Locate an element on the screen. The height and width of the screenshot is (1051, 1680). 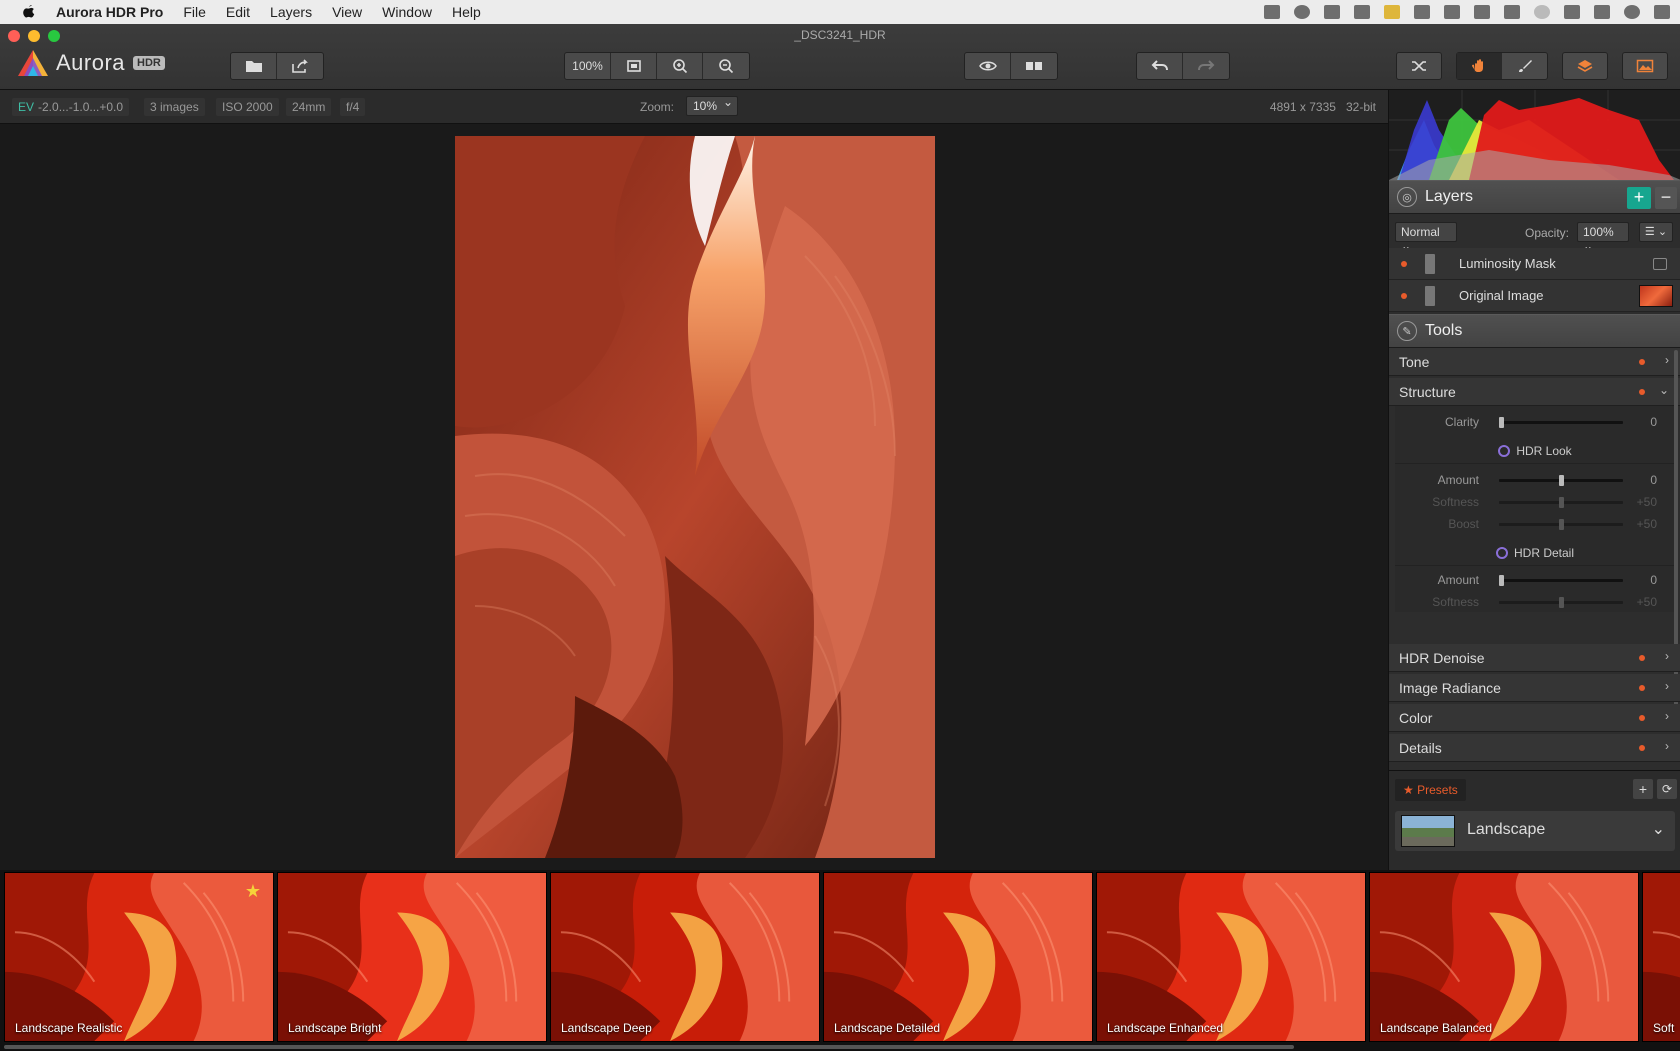
remove-layer-button: − is located at coordinates (1666, 198).